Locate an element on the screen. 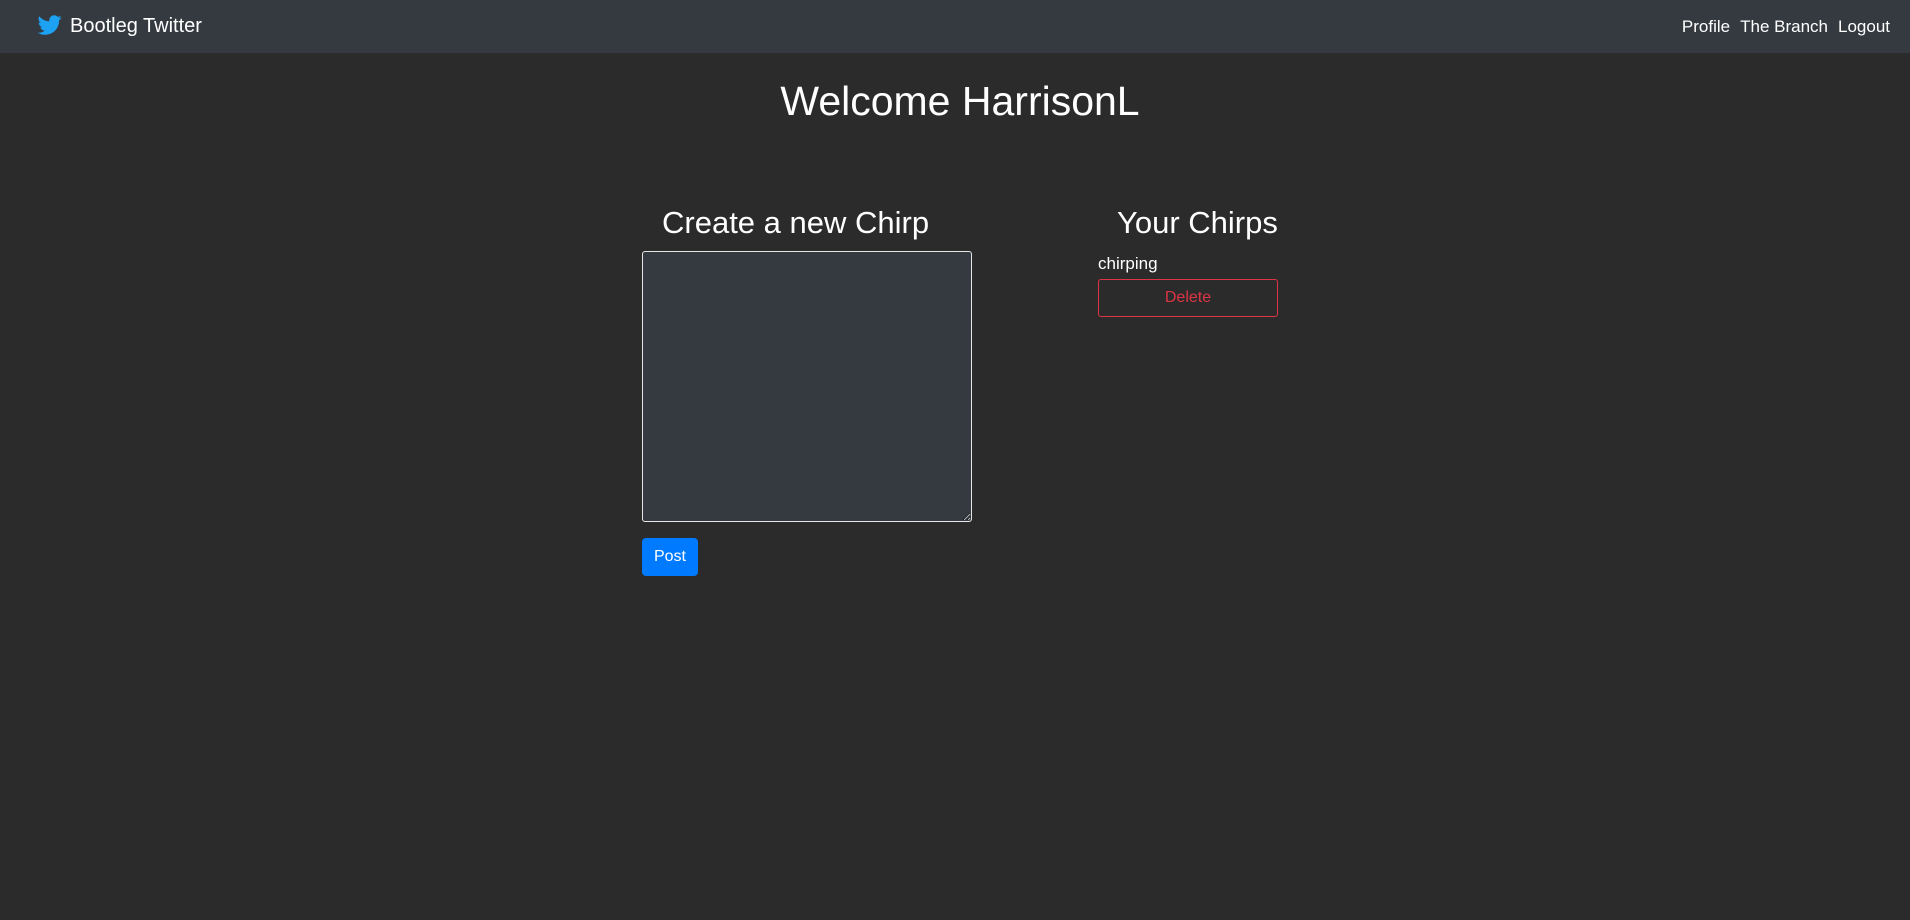  create-chirp-heading: Create a new Chirp is located at coordinates (796, 222).